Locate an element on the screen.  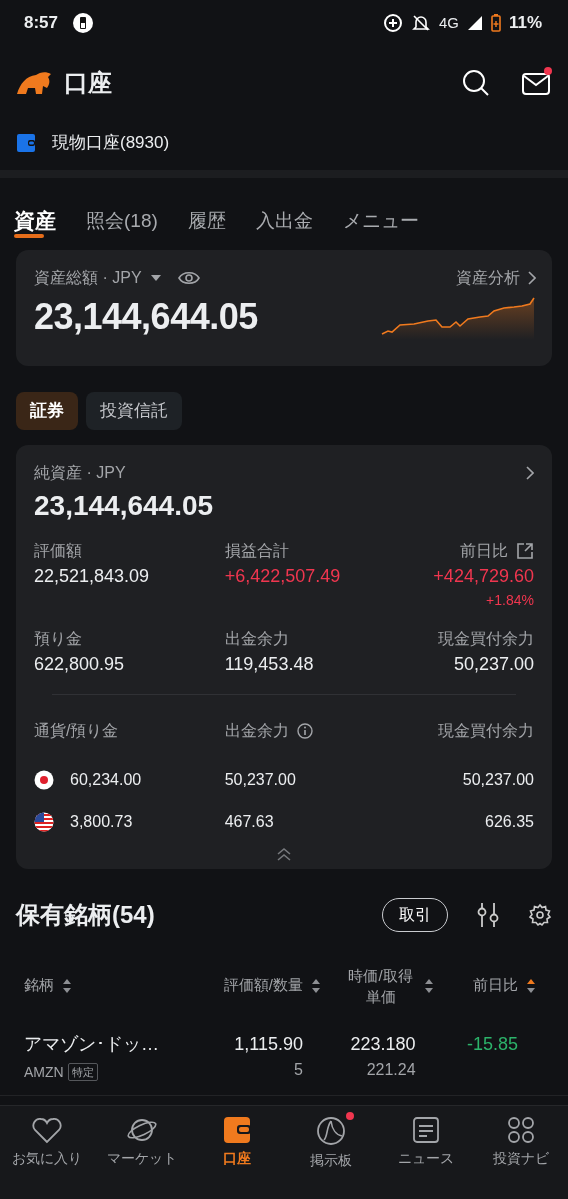
mail-icon is located at coordinates (536, 83).